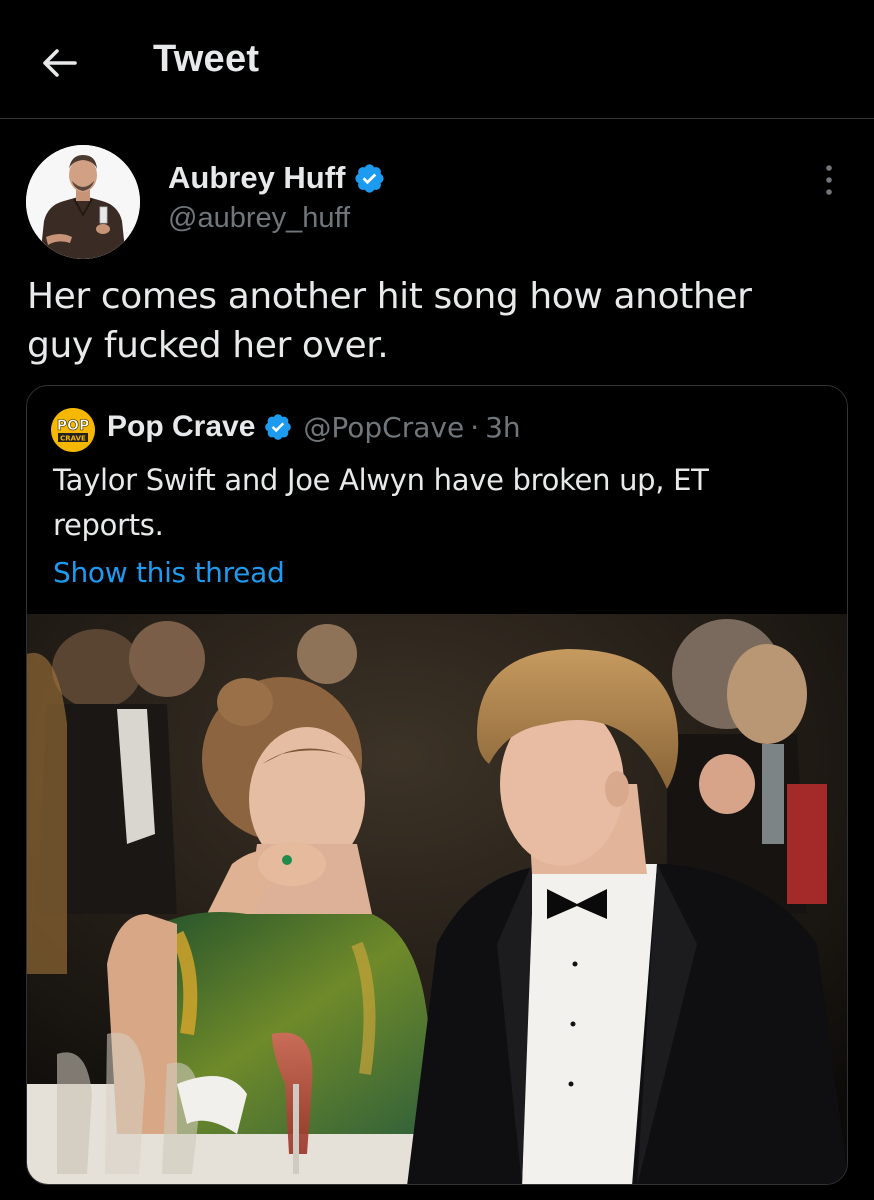  I want to click on avatar, so click(83, 202).